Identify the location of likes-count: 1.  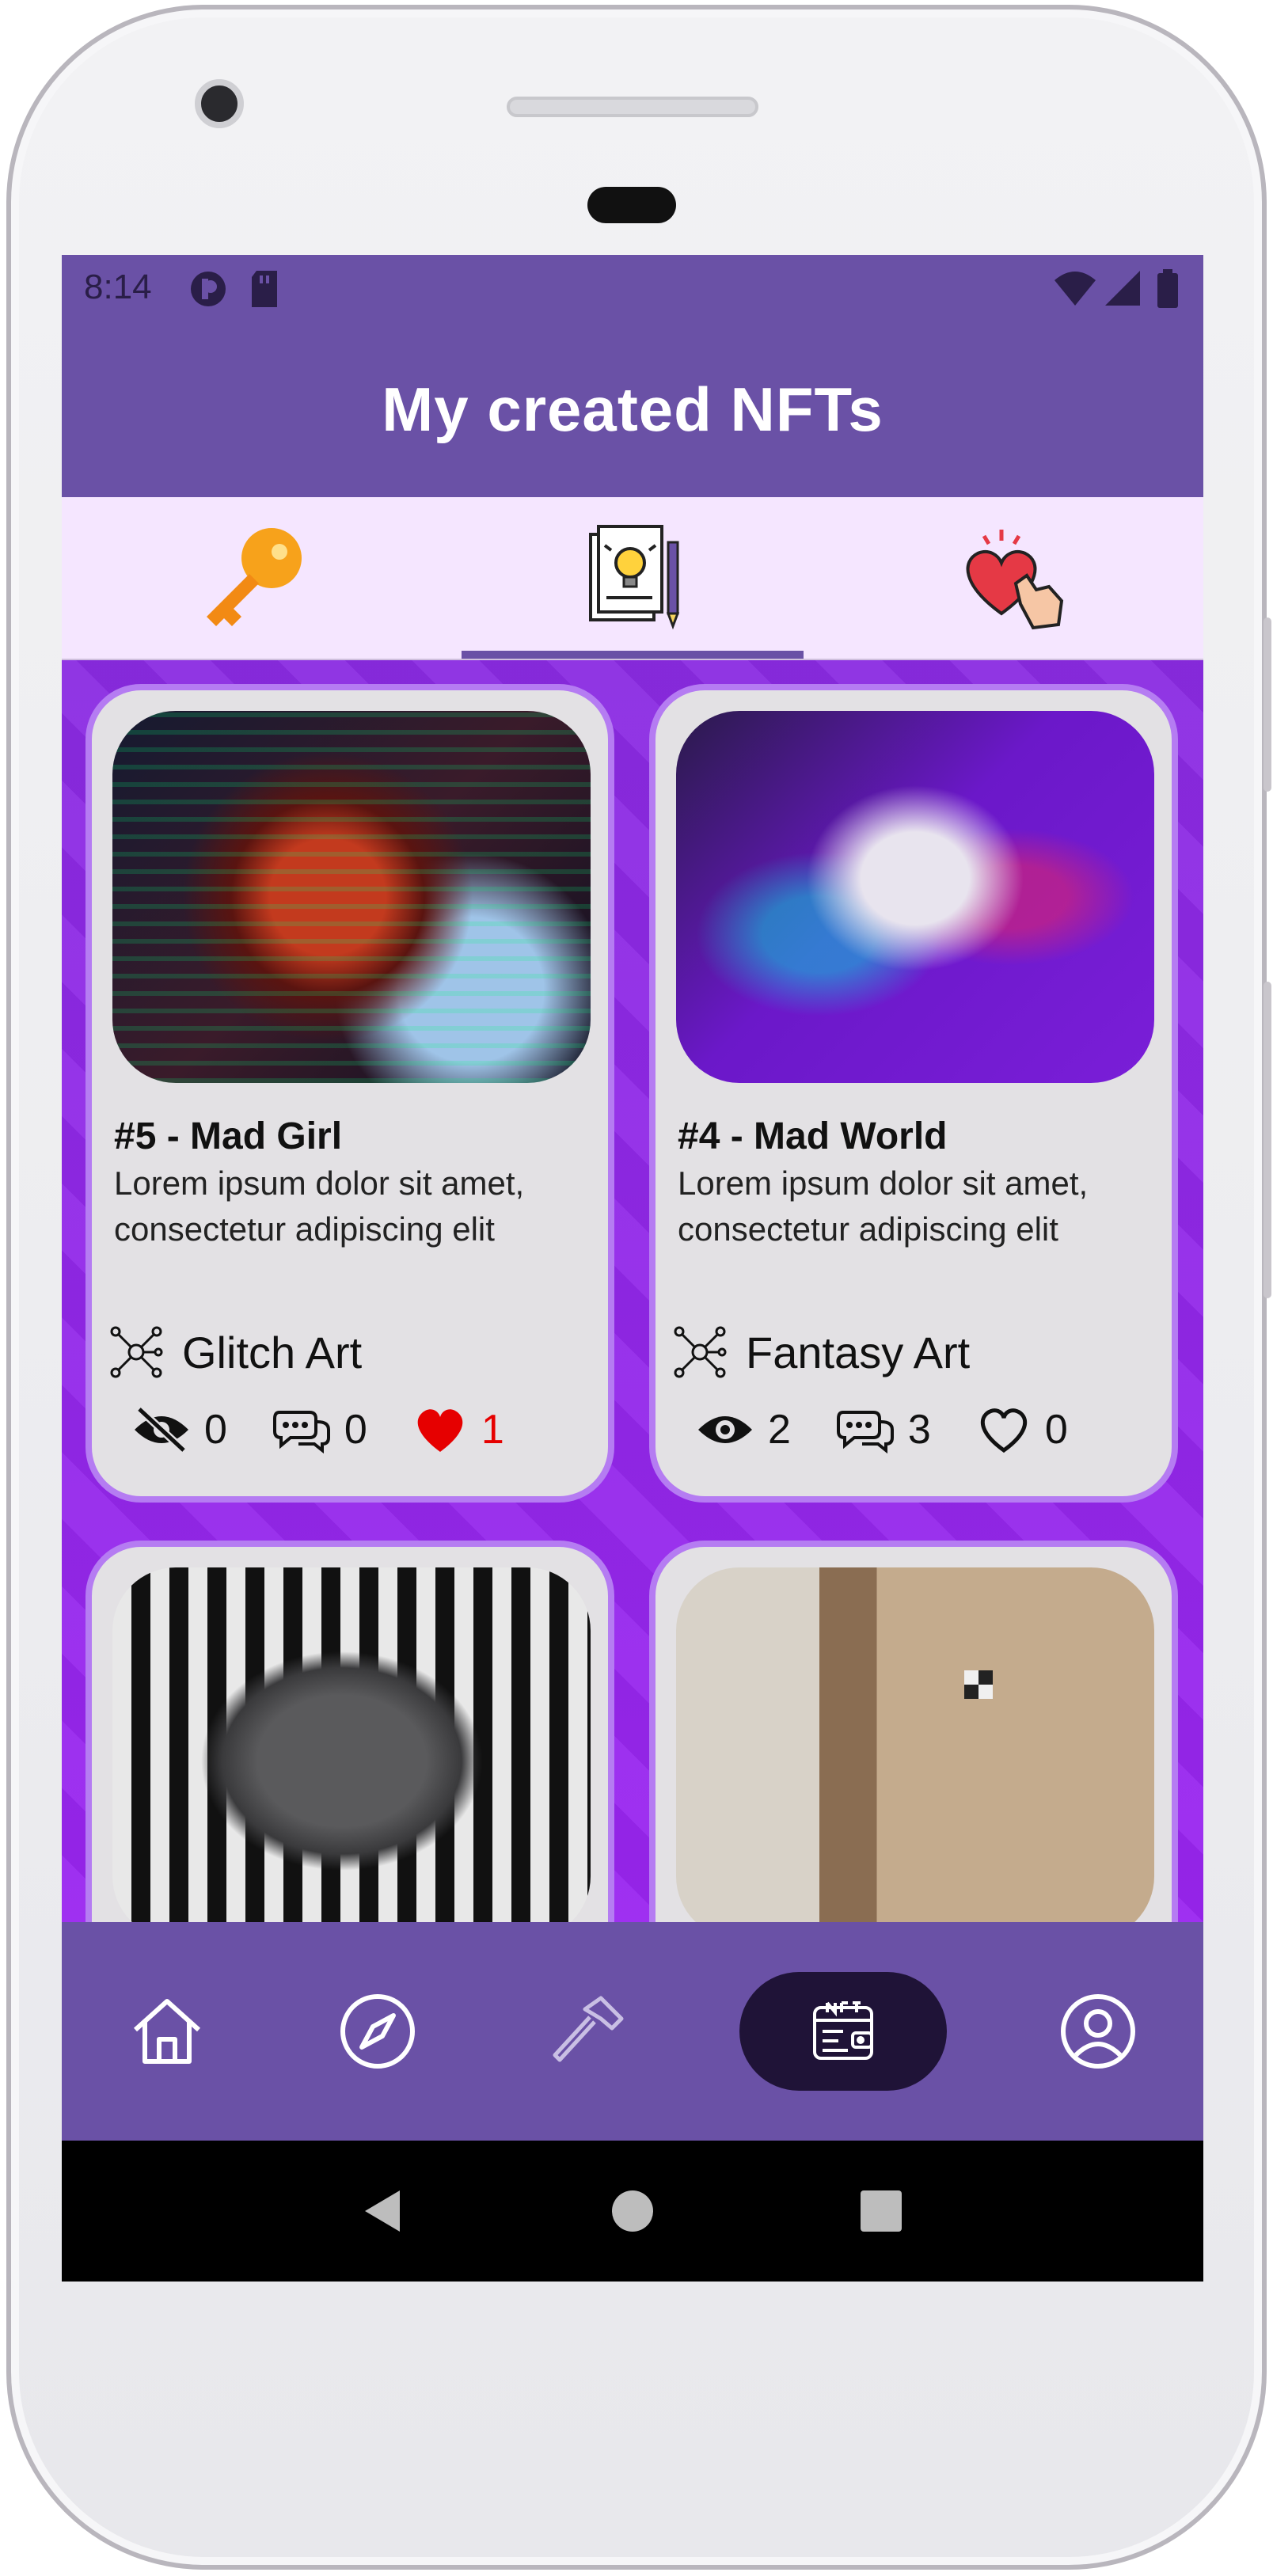
(492, 1430).